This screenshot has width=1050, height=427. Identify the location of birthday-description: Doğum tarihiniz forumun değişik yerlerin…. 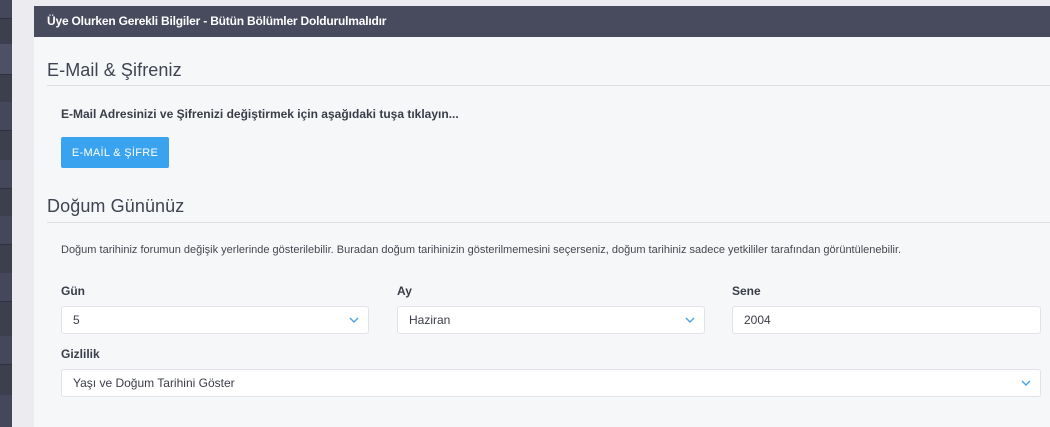
(481, 250).